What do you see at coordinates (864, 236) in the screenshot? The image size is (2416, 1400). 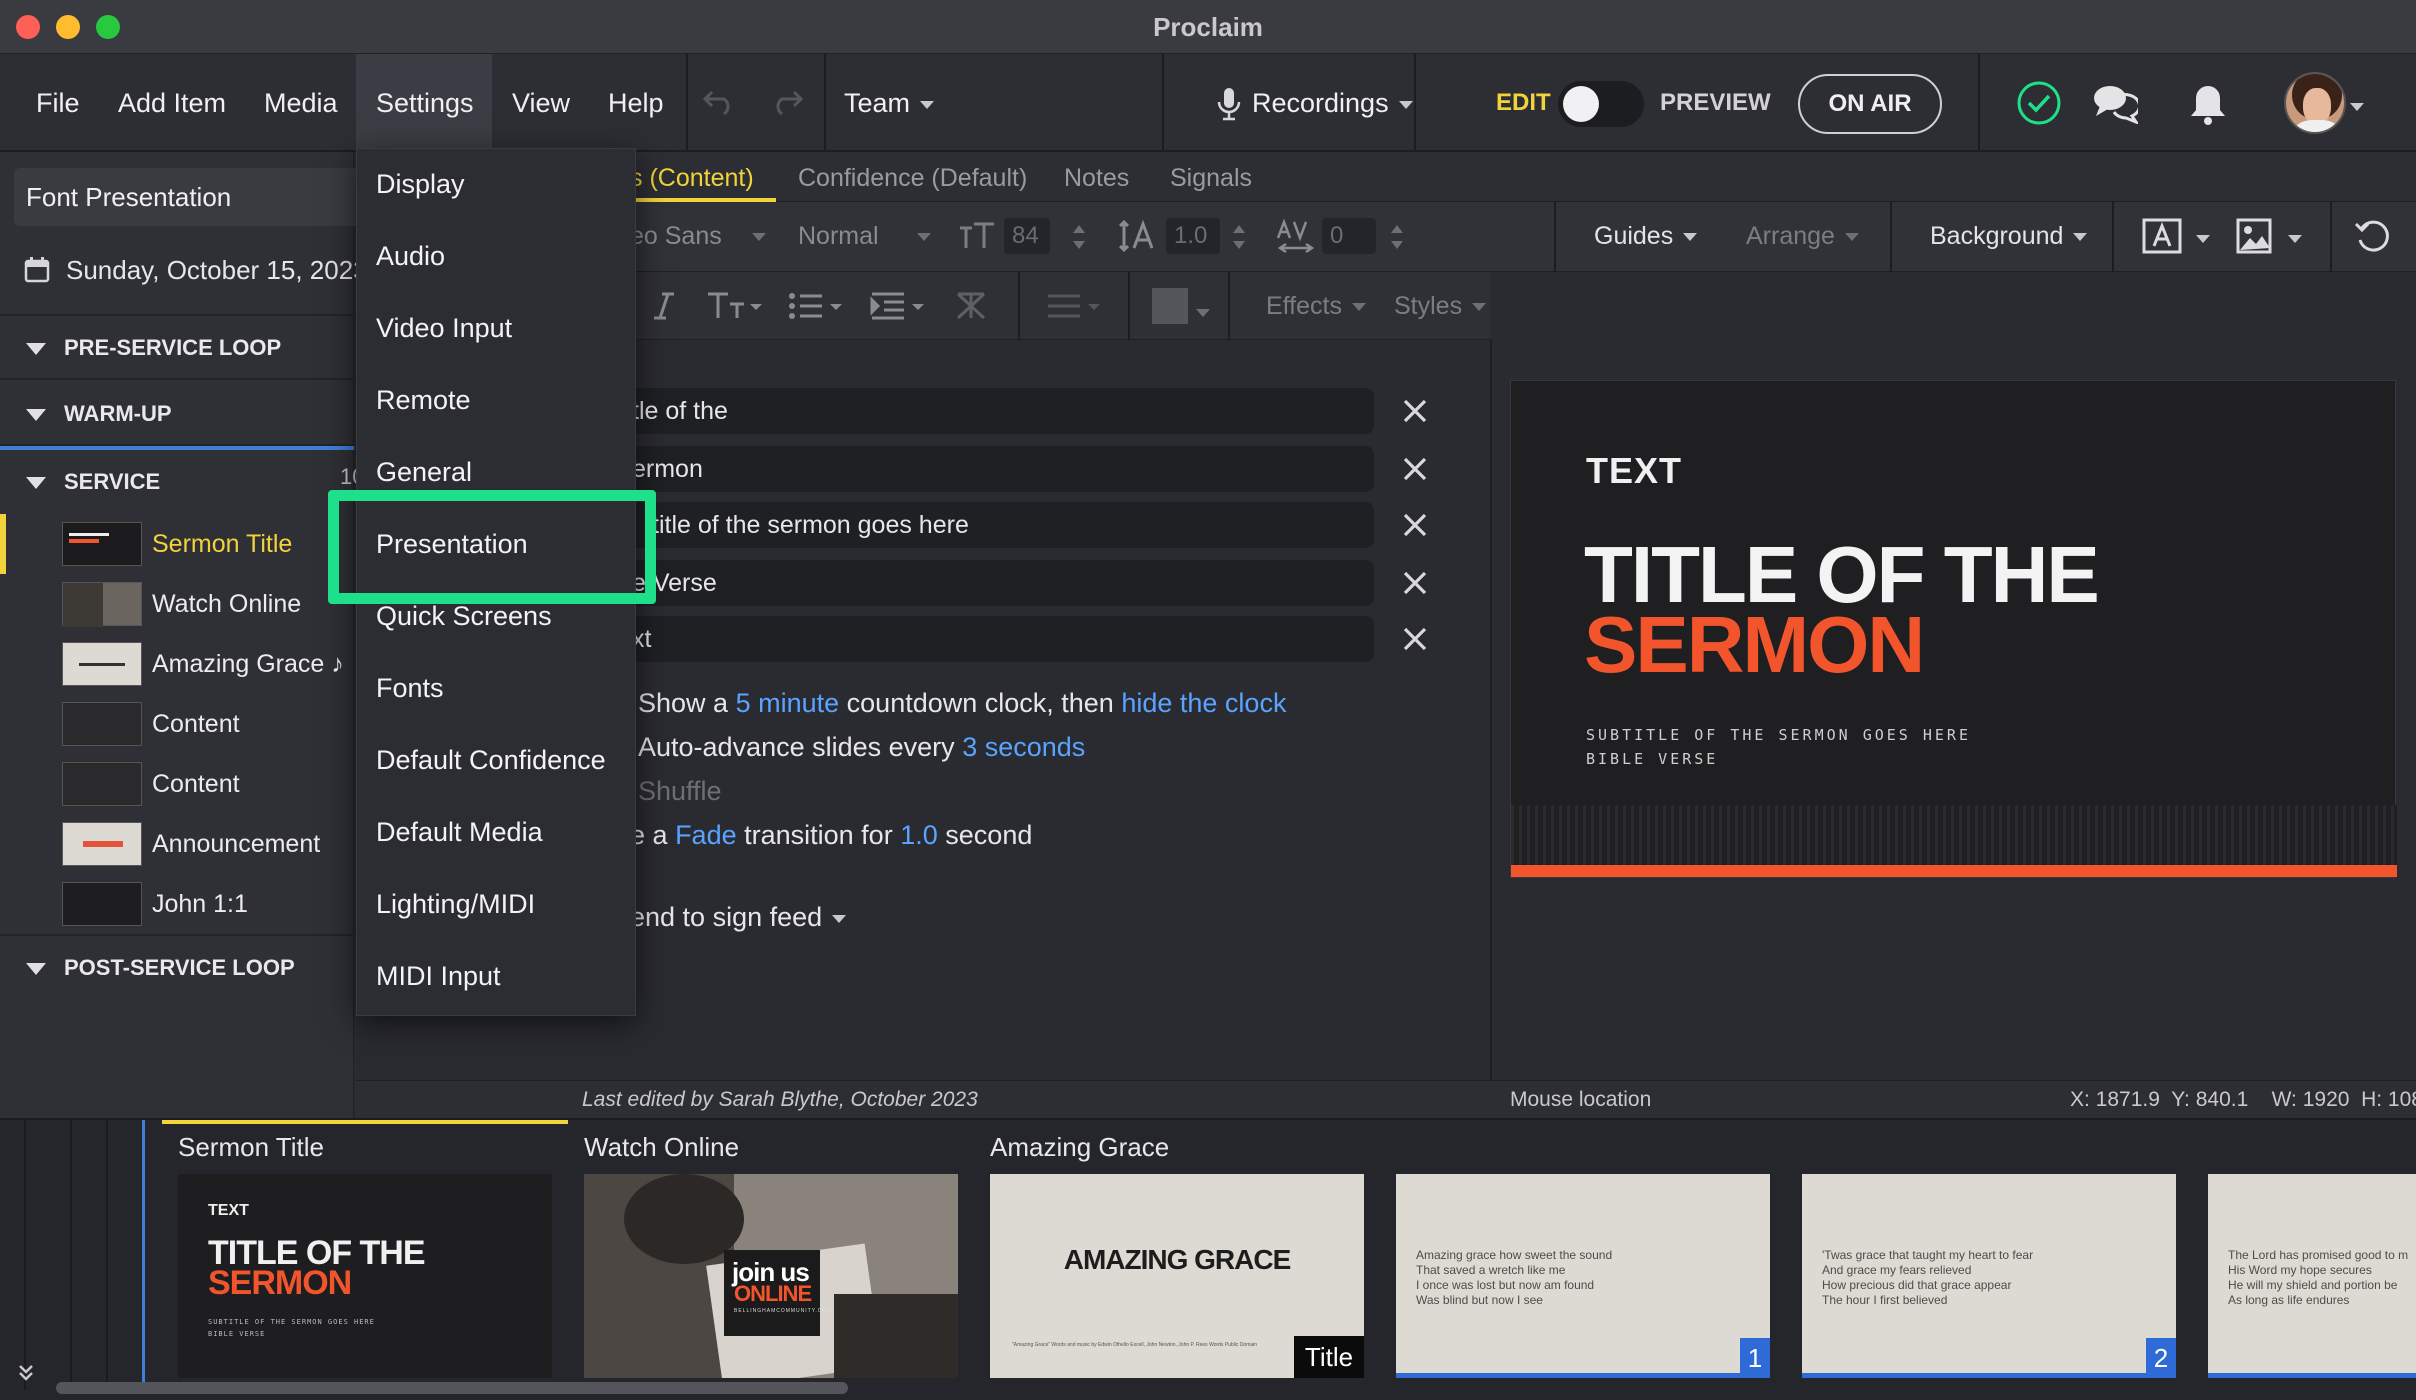 I see `font-style-select: Normal` at bounding box center [864, 236].